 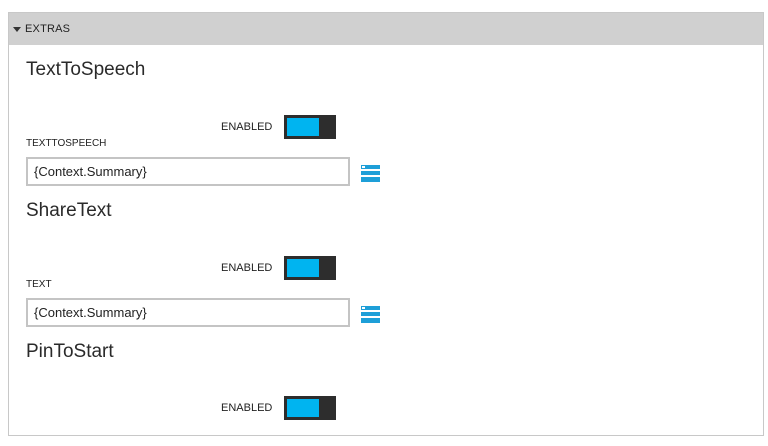 I want to click on extras-panel-header: EXTRAS, so click(x=386, y=29).